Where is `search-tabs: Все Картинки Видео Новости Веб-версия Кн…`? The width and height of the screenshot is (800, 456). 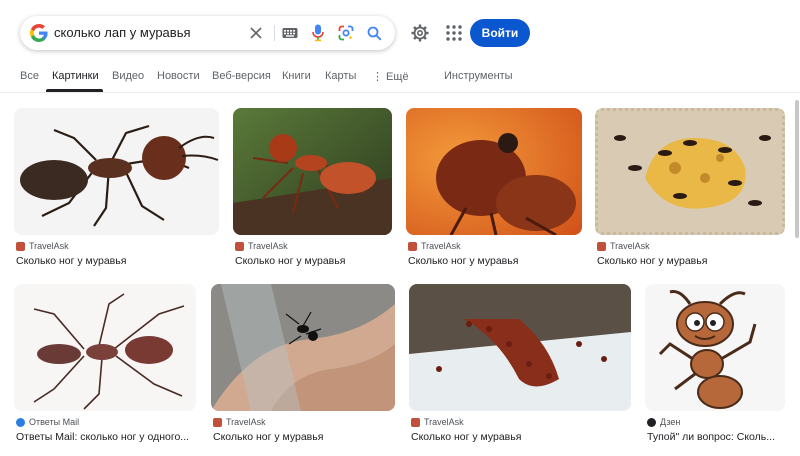 search-tabs: Все Картинки Видео Новости Веб-версия Кн… is located at coordinates (400, 78).